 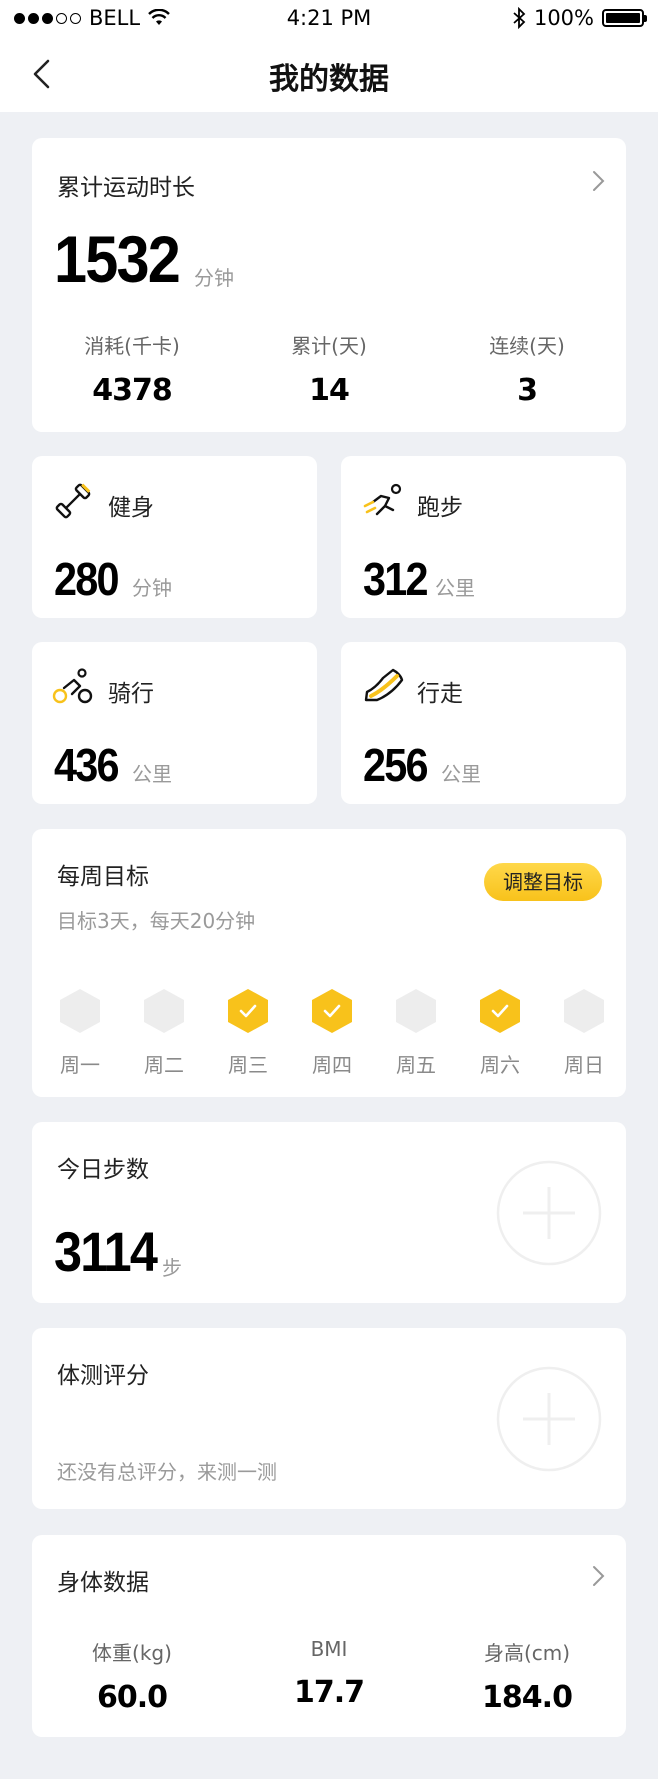 What do you see at coordinates (332, 1065) in the screenshot?
I see `weekday-label: 周四` at bounding box center [332, 1065].